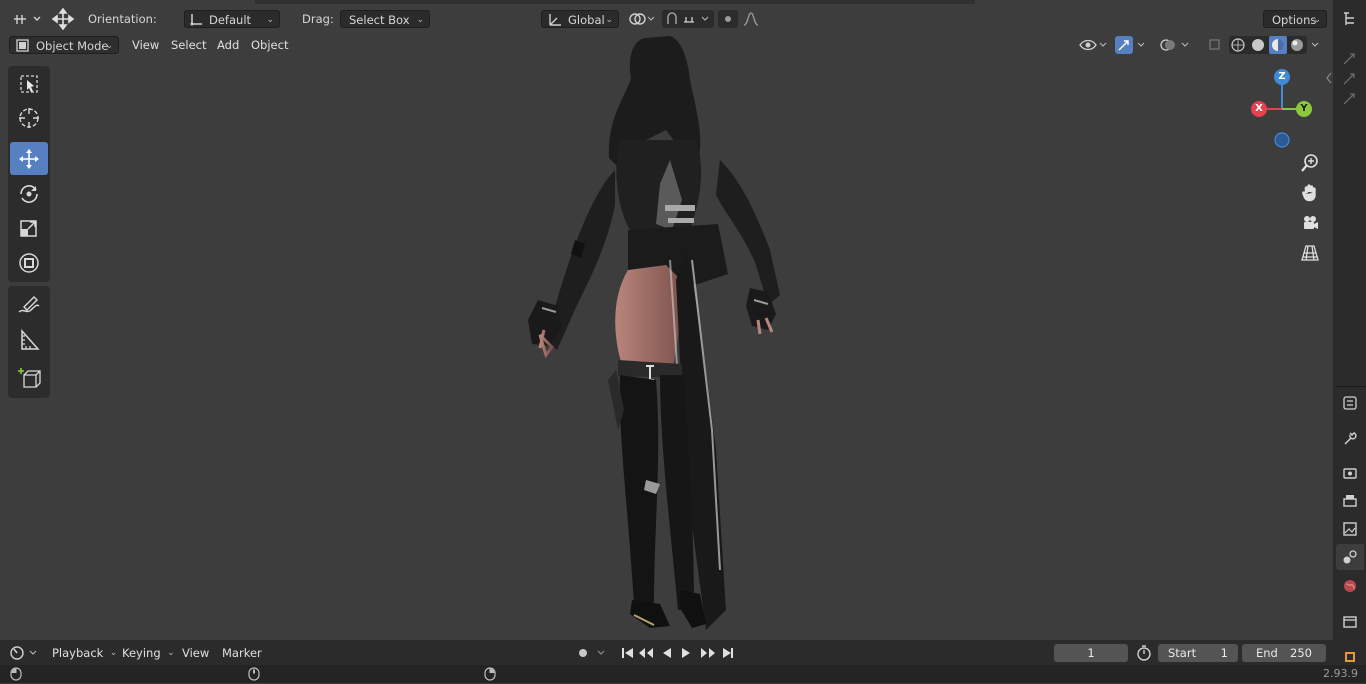 The width and height of the screenshot is (1366, 684). I want to click on menu-marker: Marker, so click(242, 653).